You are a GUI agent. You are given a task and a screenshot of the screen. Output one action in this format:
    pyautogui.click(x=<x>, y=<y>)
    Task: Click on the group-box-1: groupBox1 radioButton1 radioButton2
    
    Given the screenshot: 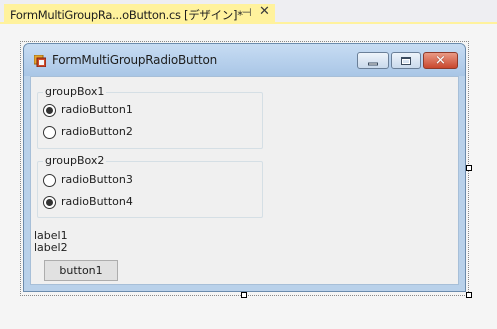 What is the action you would take?
    pyautogui.click(x=150, y=117)
    